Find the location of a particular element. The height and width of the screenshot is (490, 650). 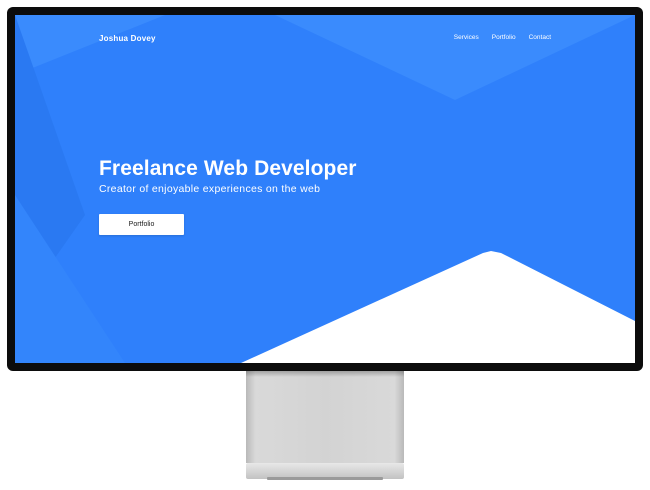

nav-link-contact: Contact is located at coordinates (540, 37).